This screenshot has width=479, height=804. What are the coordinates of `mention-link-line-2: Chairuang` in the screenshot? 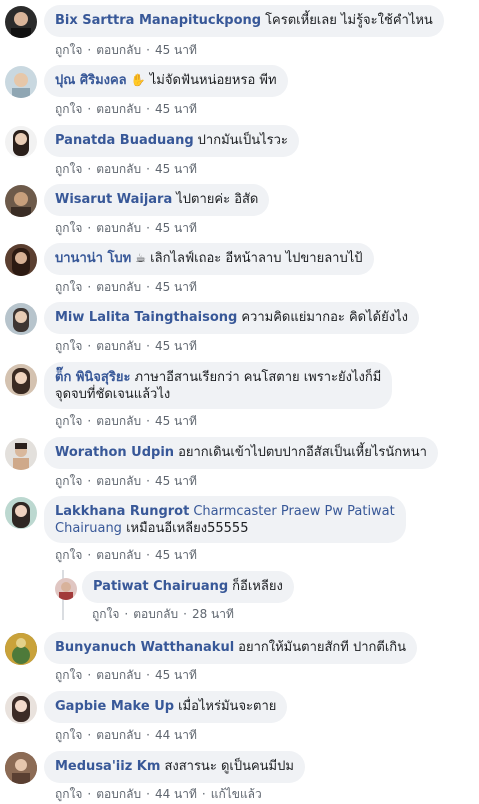 It's located at (88, 528).